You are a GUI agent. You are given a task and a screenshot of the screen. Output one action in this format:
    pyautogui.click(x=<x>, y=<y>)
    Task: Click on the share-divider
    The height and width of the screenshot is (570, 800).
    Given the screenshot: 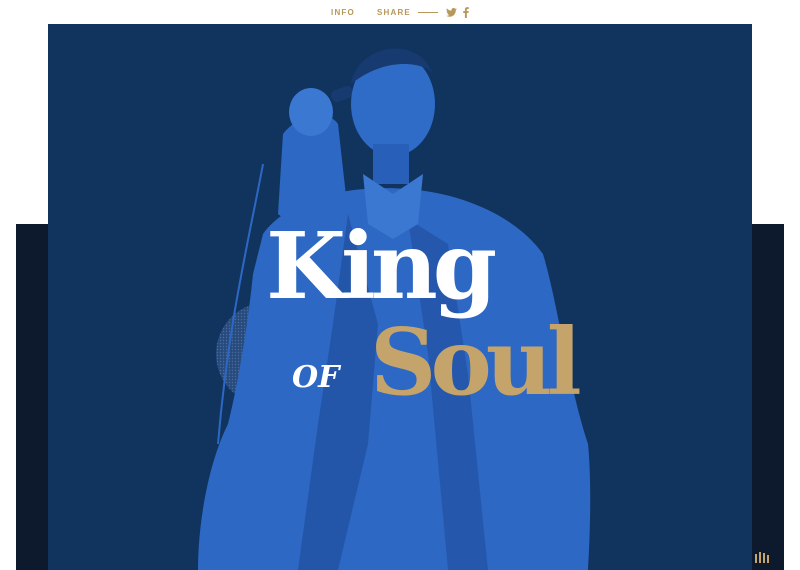 What is the action you would take?
    pyautogui.click(x=427, y=12)
    